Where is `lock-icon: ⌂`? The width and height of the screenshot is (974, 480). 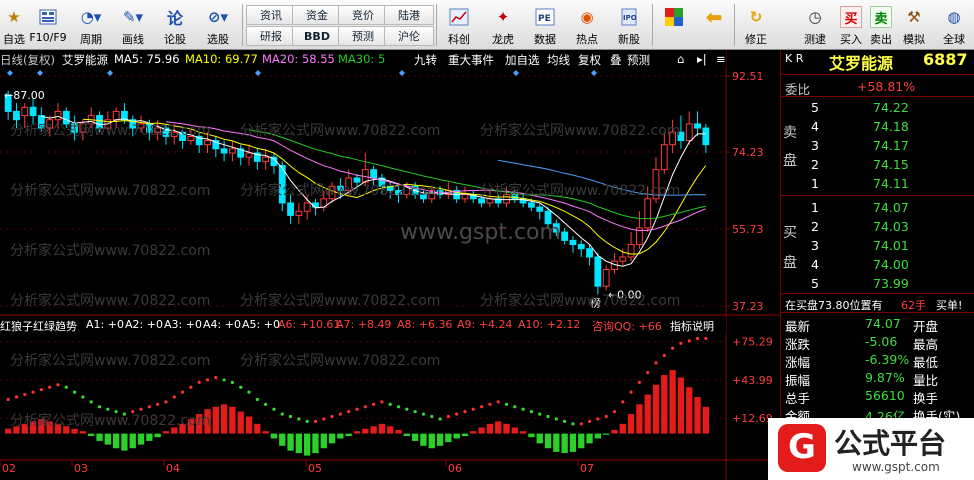 lock-icon: ⌂ is located at coordinates (680, 59).